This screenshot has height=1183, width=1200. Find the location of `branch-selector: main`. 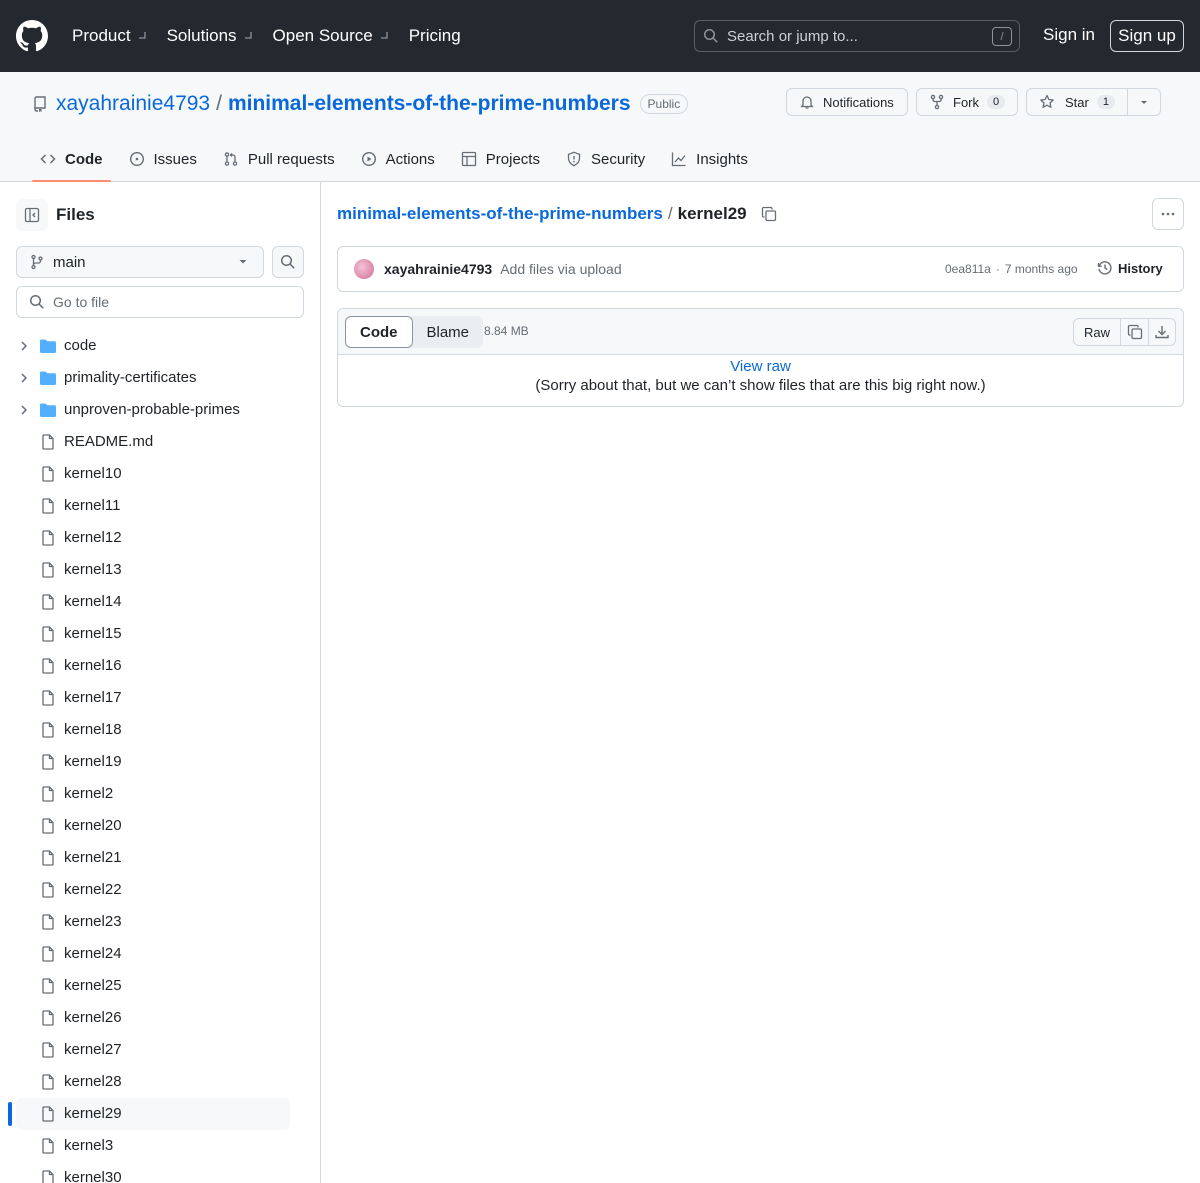

branch-selector: main is located at coordinates (140, 262).